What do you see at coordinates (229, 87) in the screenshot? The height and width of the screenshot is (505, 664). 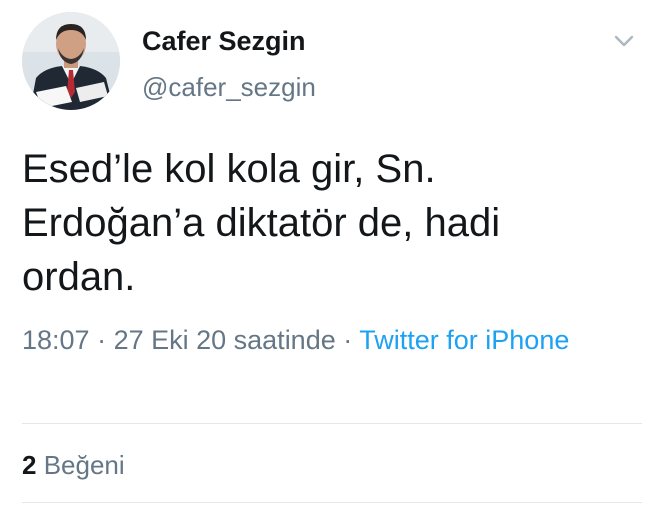 I see `user-handle: @cafer_sezgin` at bounding box center [229, 87].